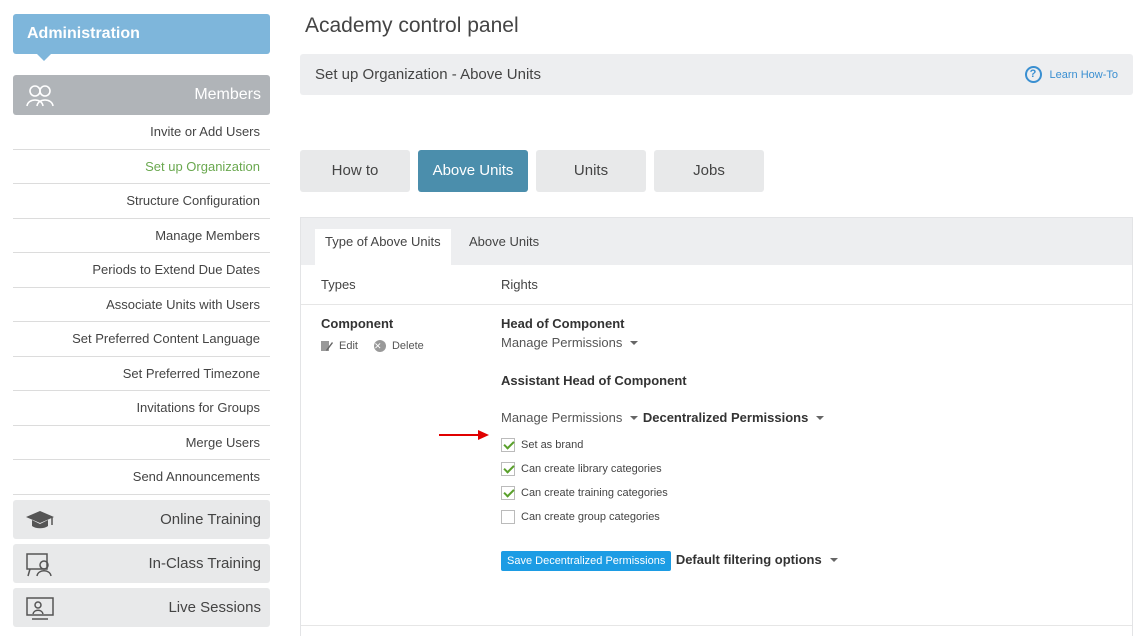 This screenshot has width=1143, height=636. I want to click on checkbox-label: Can create training categories, so click(594, 493).